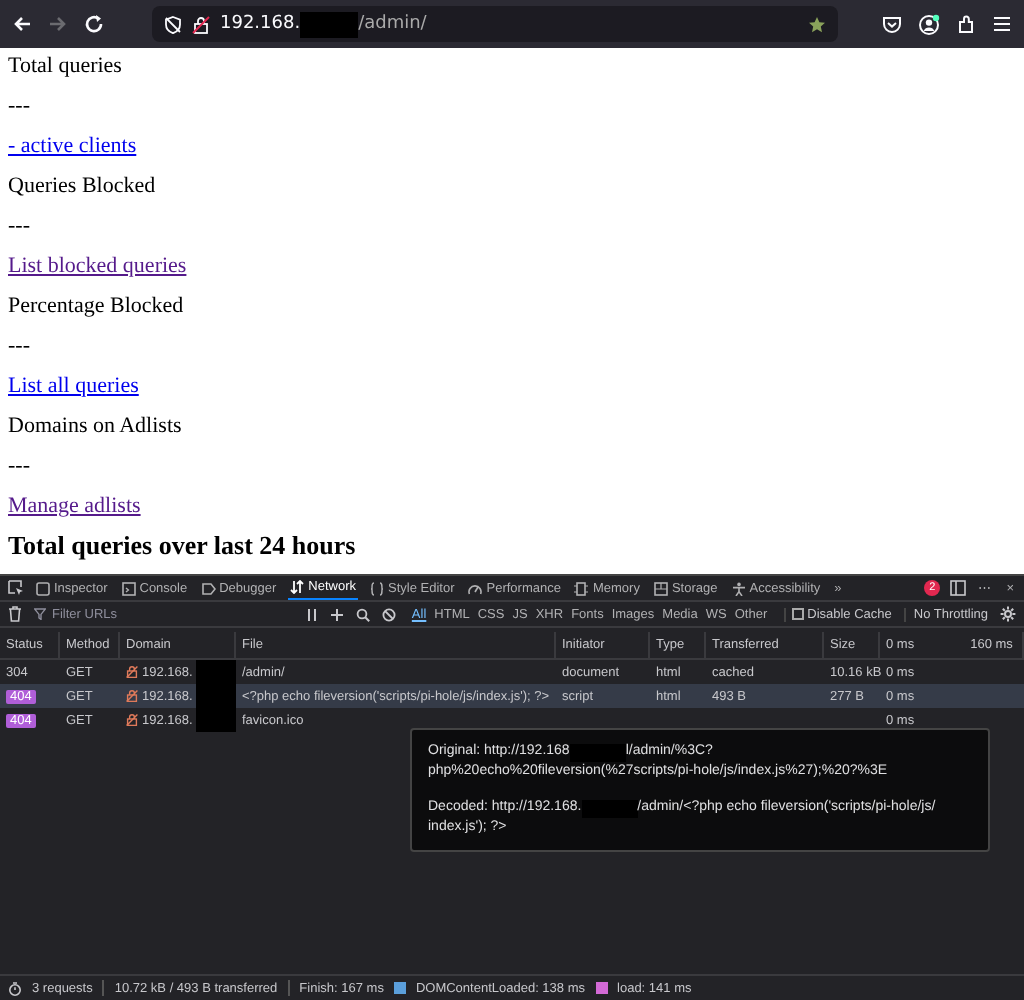 This screenshot has height=1000, width=1024. I want to click on account-icon, so click(929, 24).